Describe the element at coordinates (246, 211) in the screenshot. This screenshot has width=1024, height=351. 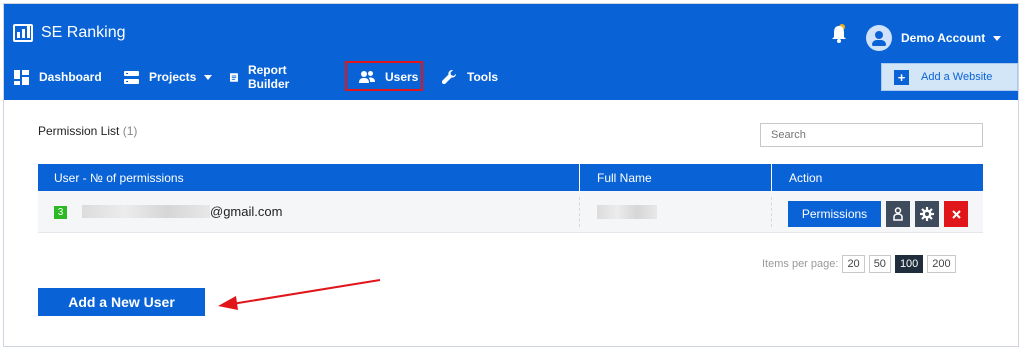
I see `user-email: @gmail.com` at that location.